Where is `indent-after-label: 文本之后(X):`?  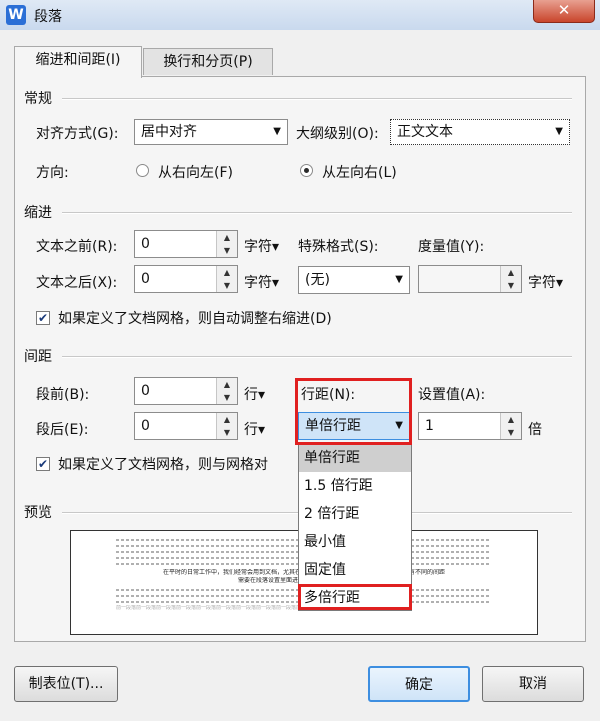
indent-after-label: 文本之后(X): is located at coordinates (77, 283).